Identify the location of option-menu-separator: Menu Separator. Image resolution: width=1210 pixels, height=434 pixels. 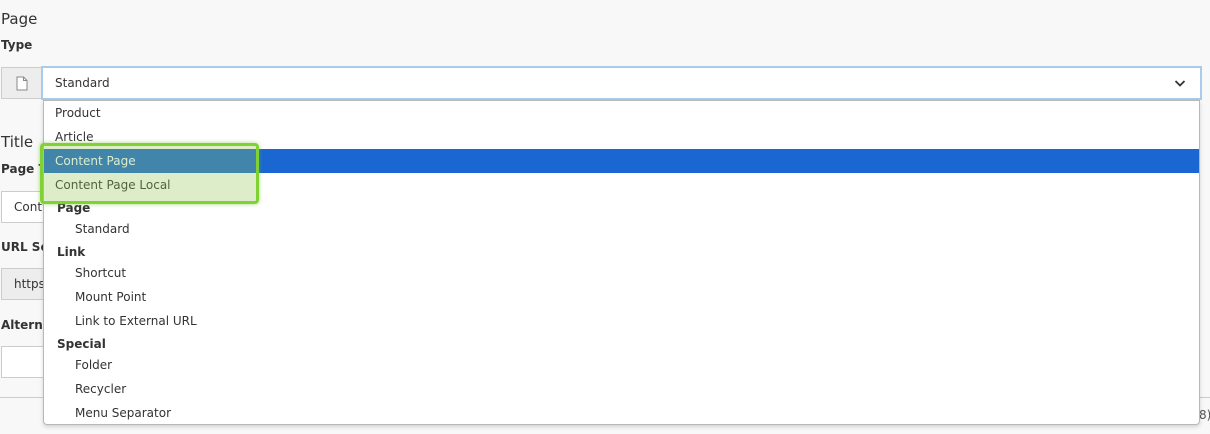
(621, 412).